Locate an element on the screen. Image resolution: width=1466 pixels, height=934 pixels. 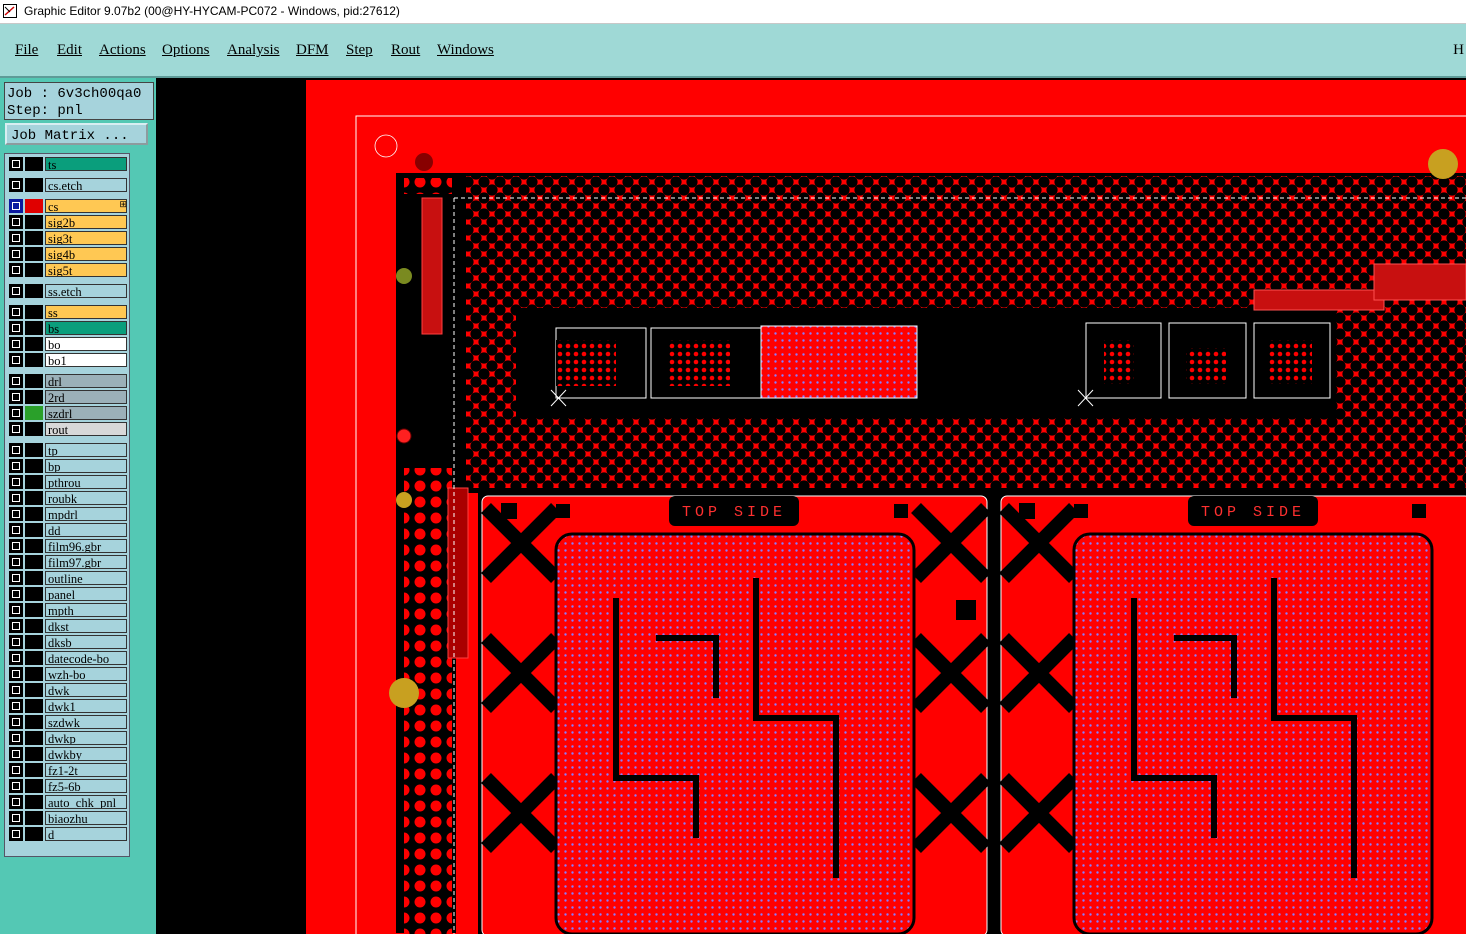
layer-row-cs: cs ⊞ is located at coordinates (69, 206).